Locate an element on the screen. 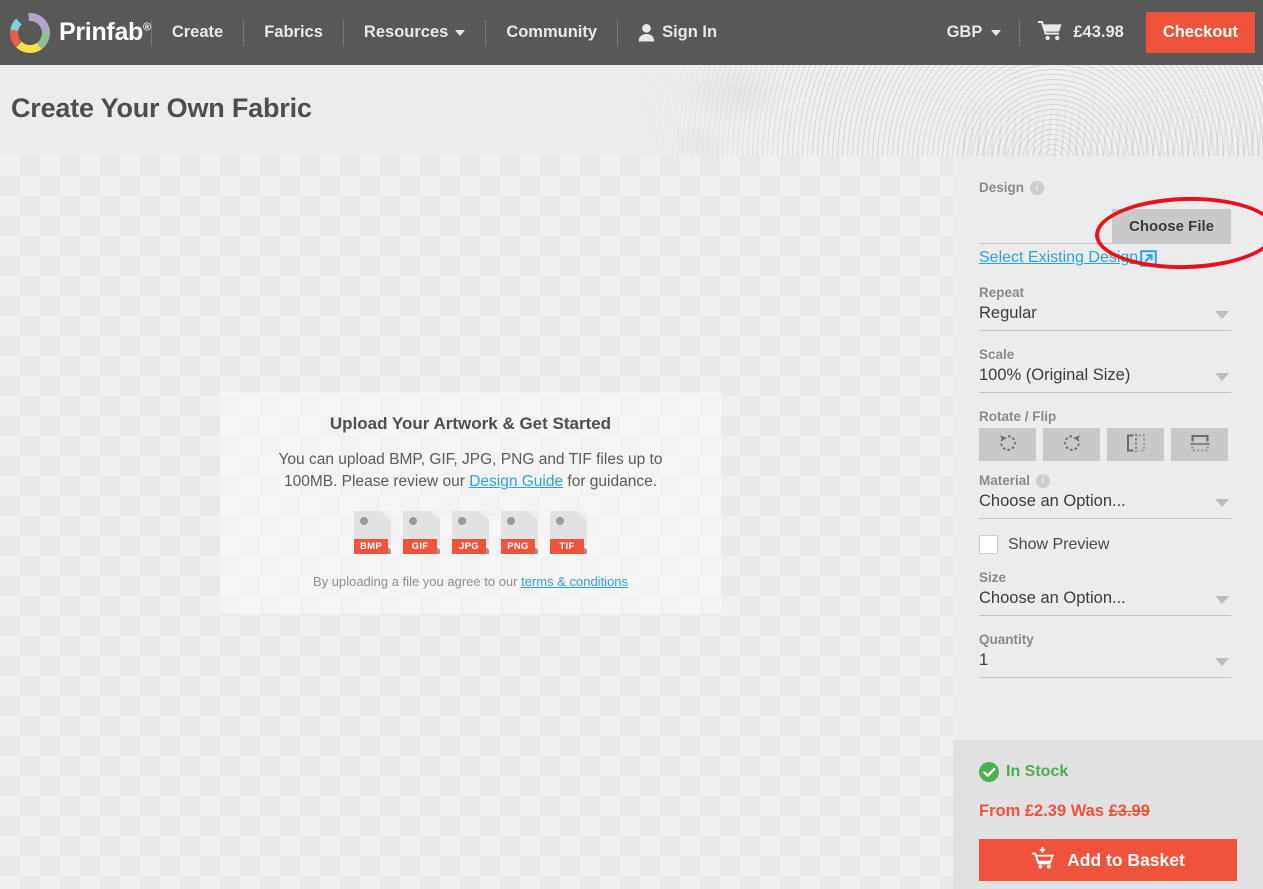 Image resolution: width=1263 pixels, height=889 pixels. supported-file-types: BMP GIF JPG PNG TIF is located at coordinates (470, 532).